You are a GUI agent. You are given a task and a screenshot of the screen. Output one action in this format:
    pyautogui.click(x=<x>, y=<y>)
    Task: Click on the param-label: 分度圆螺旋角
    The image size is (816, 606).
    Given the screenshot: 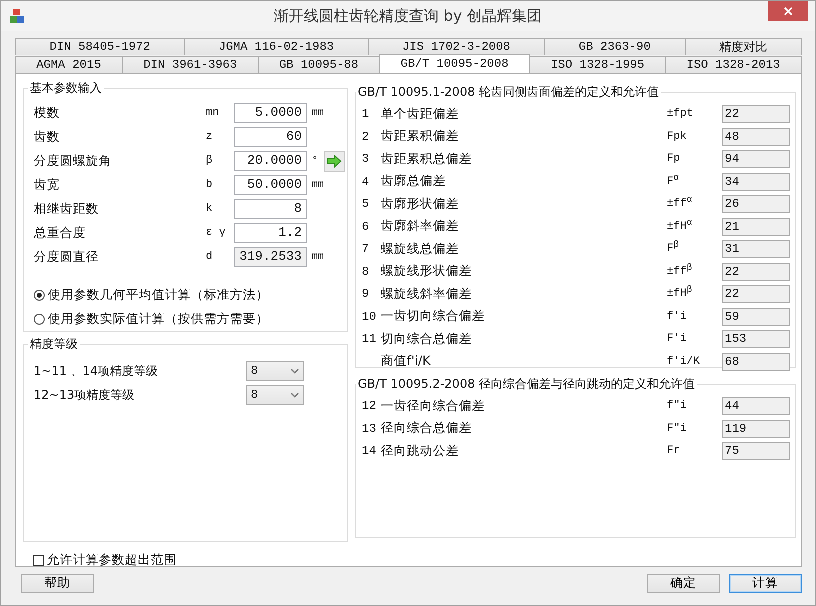 What is the action you would take?
    pyautogui.click(x=73, y=161)
    